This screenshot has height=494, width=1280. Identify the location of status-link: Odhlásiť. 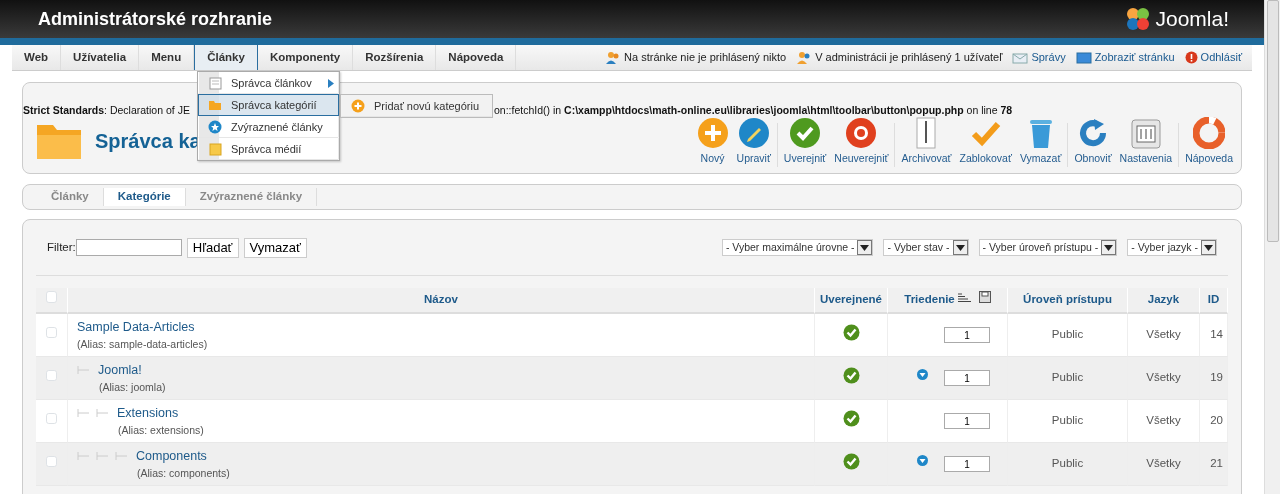
(1213, 57).